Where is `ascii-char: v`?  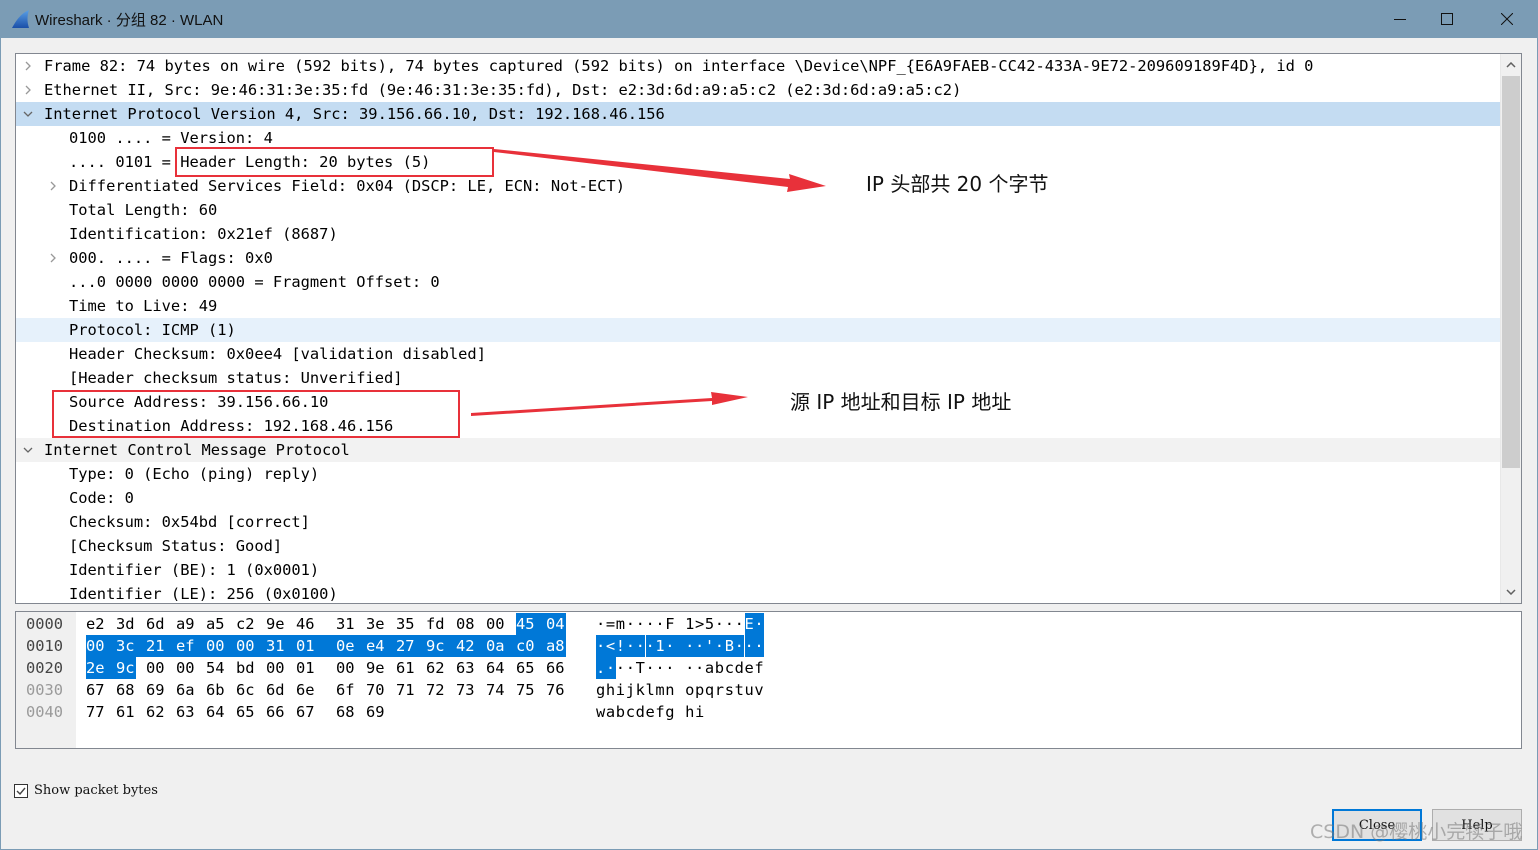 ascii-char: v is located at coordinates (759, 690).